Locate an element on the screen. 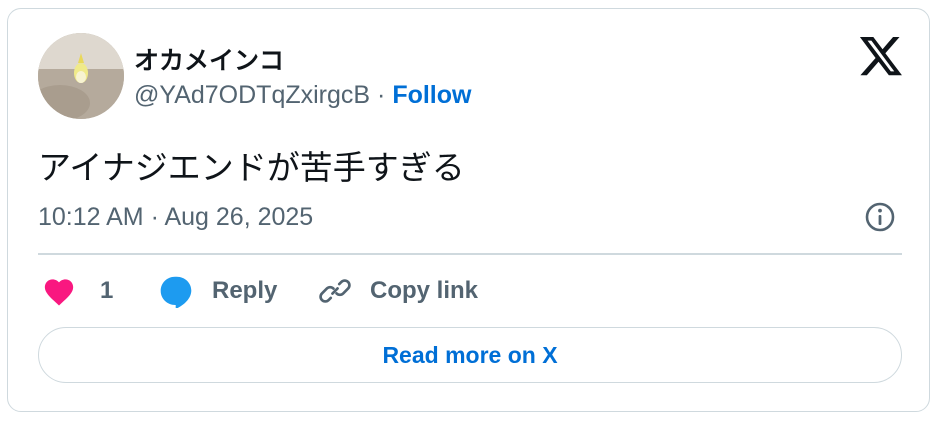 The height and width of the screenshot is (428, 938). speech-bubble-icon is located at coordinates (176, 291).